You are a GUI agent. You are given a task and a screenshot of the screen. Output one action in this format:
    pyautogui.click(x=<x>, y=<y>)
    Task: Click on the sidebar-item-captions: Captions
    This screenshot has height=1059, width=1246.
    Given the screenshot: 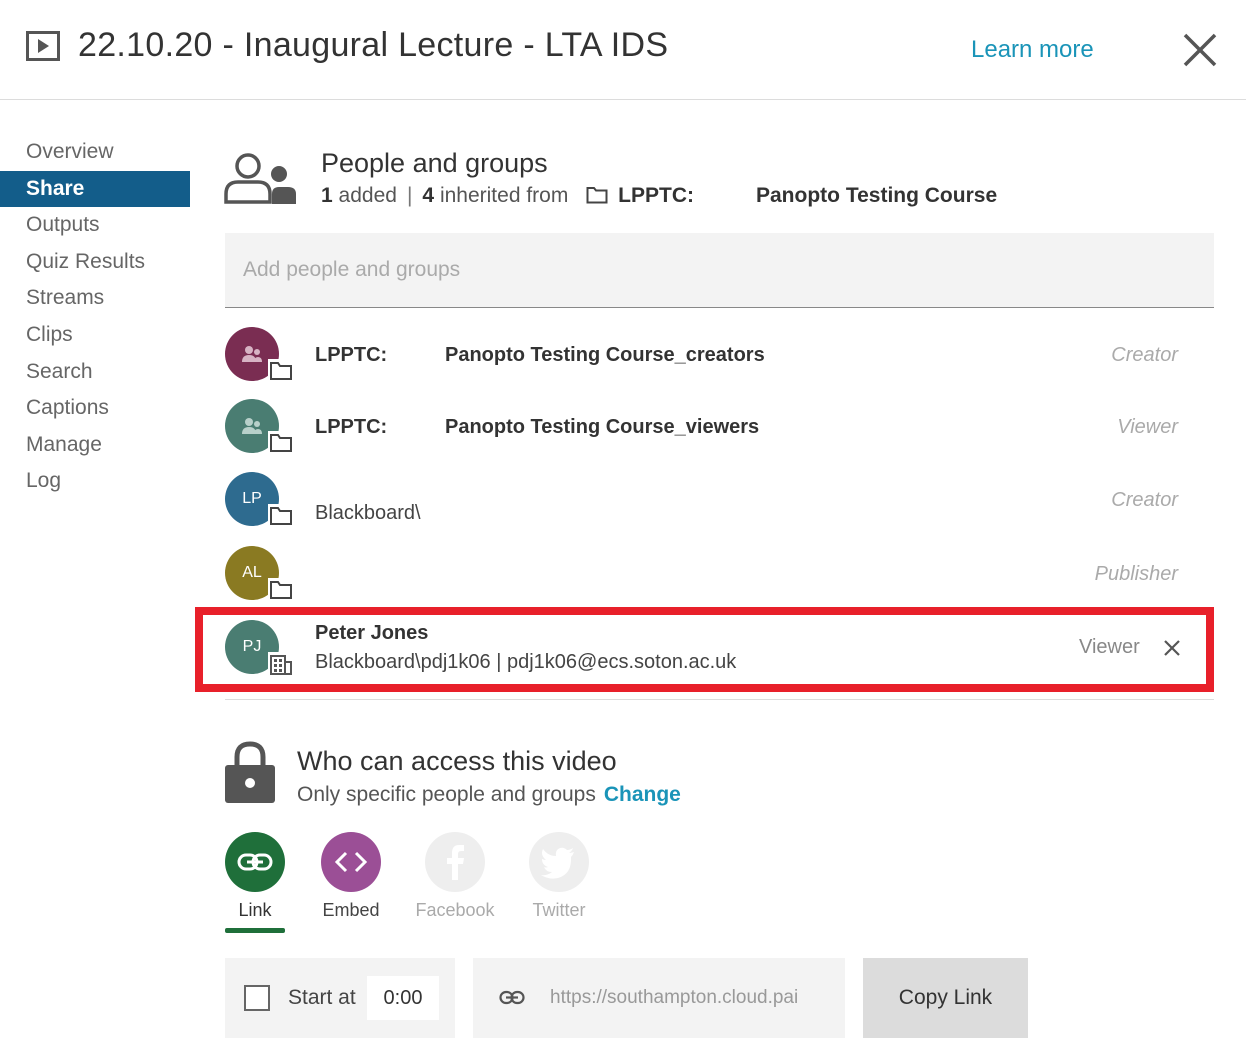 What is the action you would take?
    pyautogui.click(x=95, y=408)
    